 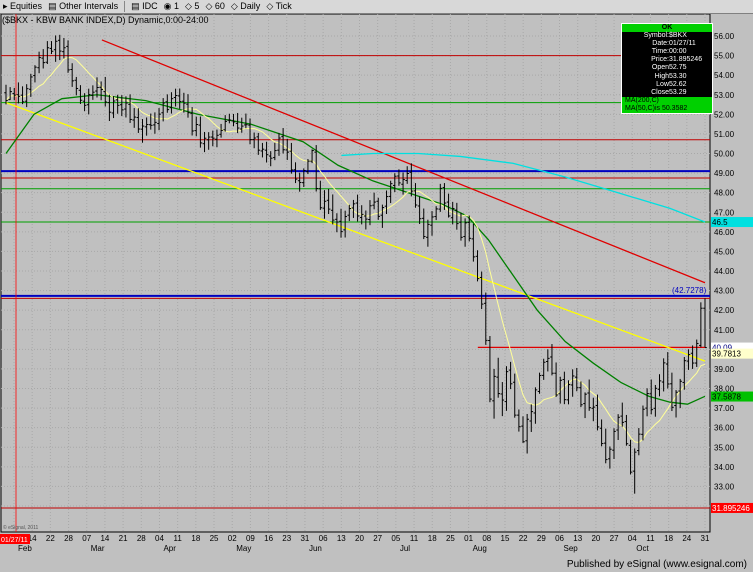 I want to click on other-intervals-dropdown: ▤ Other Intervals, so click(x=83, y=6).